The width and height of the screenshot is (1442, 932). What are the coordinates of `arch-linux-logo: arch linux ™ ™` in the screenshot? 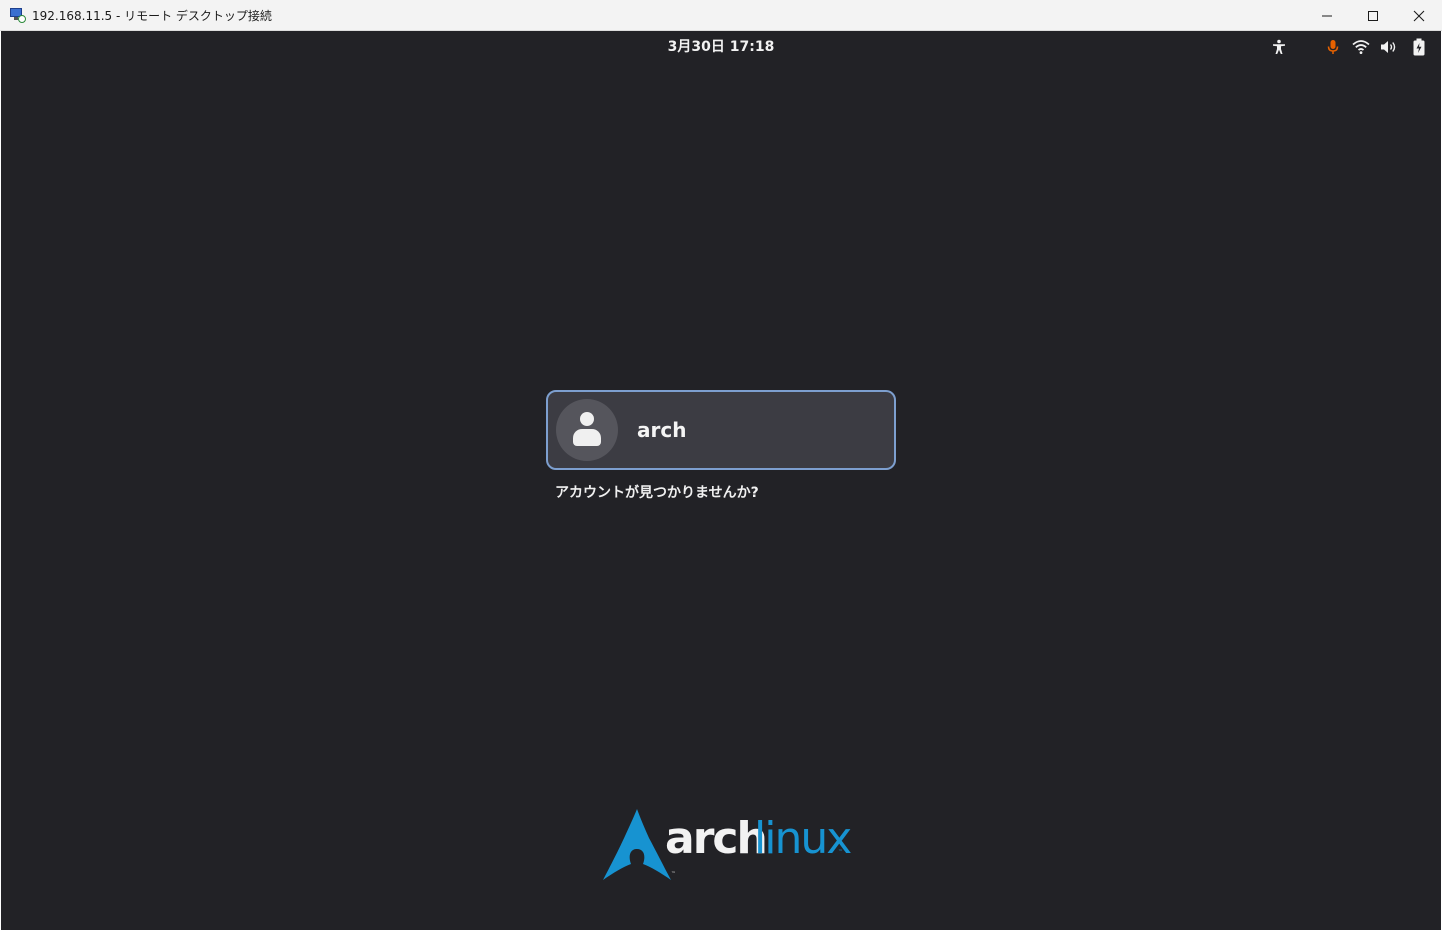 It's located at (726, 845).